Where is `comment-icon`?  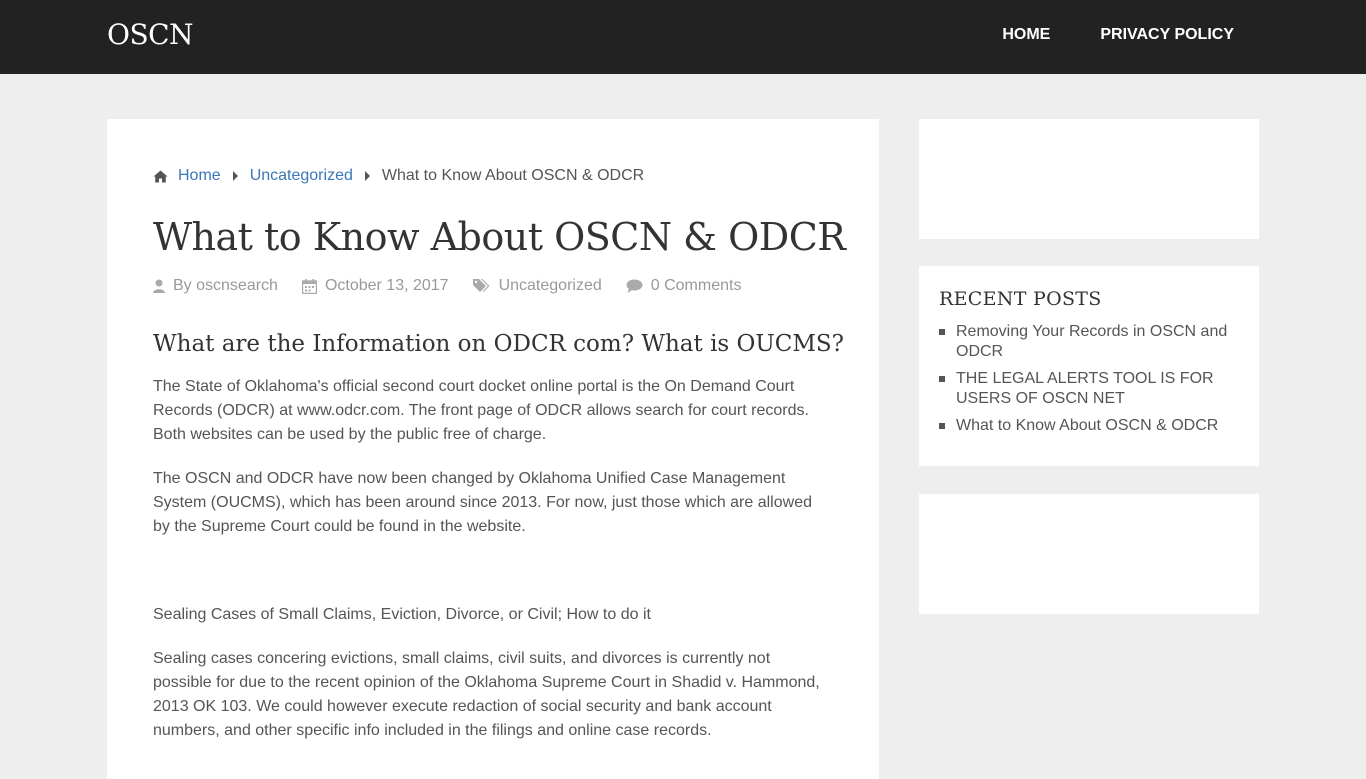
comment-icon is located at coordinates (634, 286).